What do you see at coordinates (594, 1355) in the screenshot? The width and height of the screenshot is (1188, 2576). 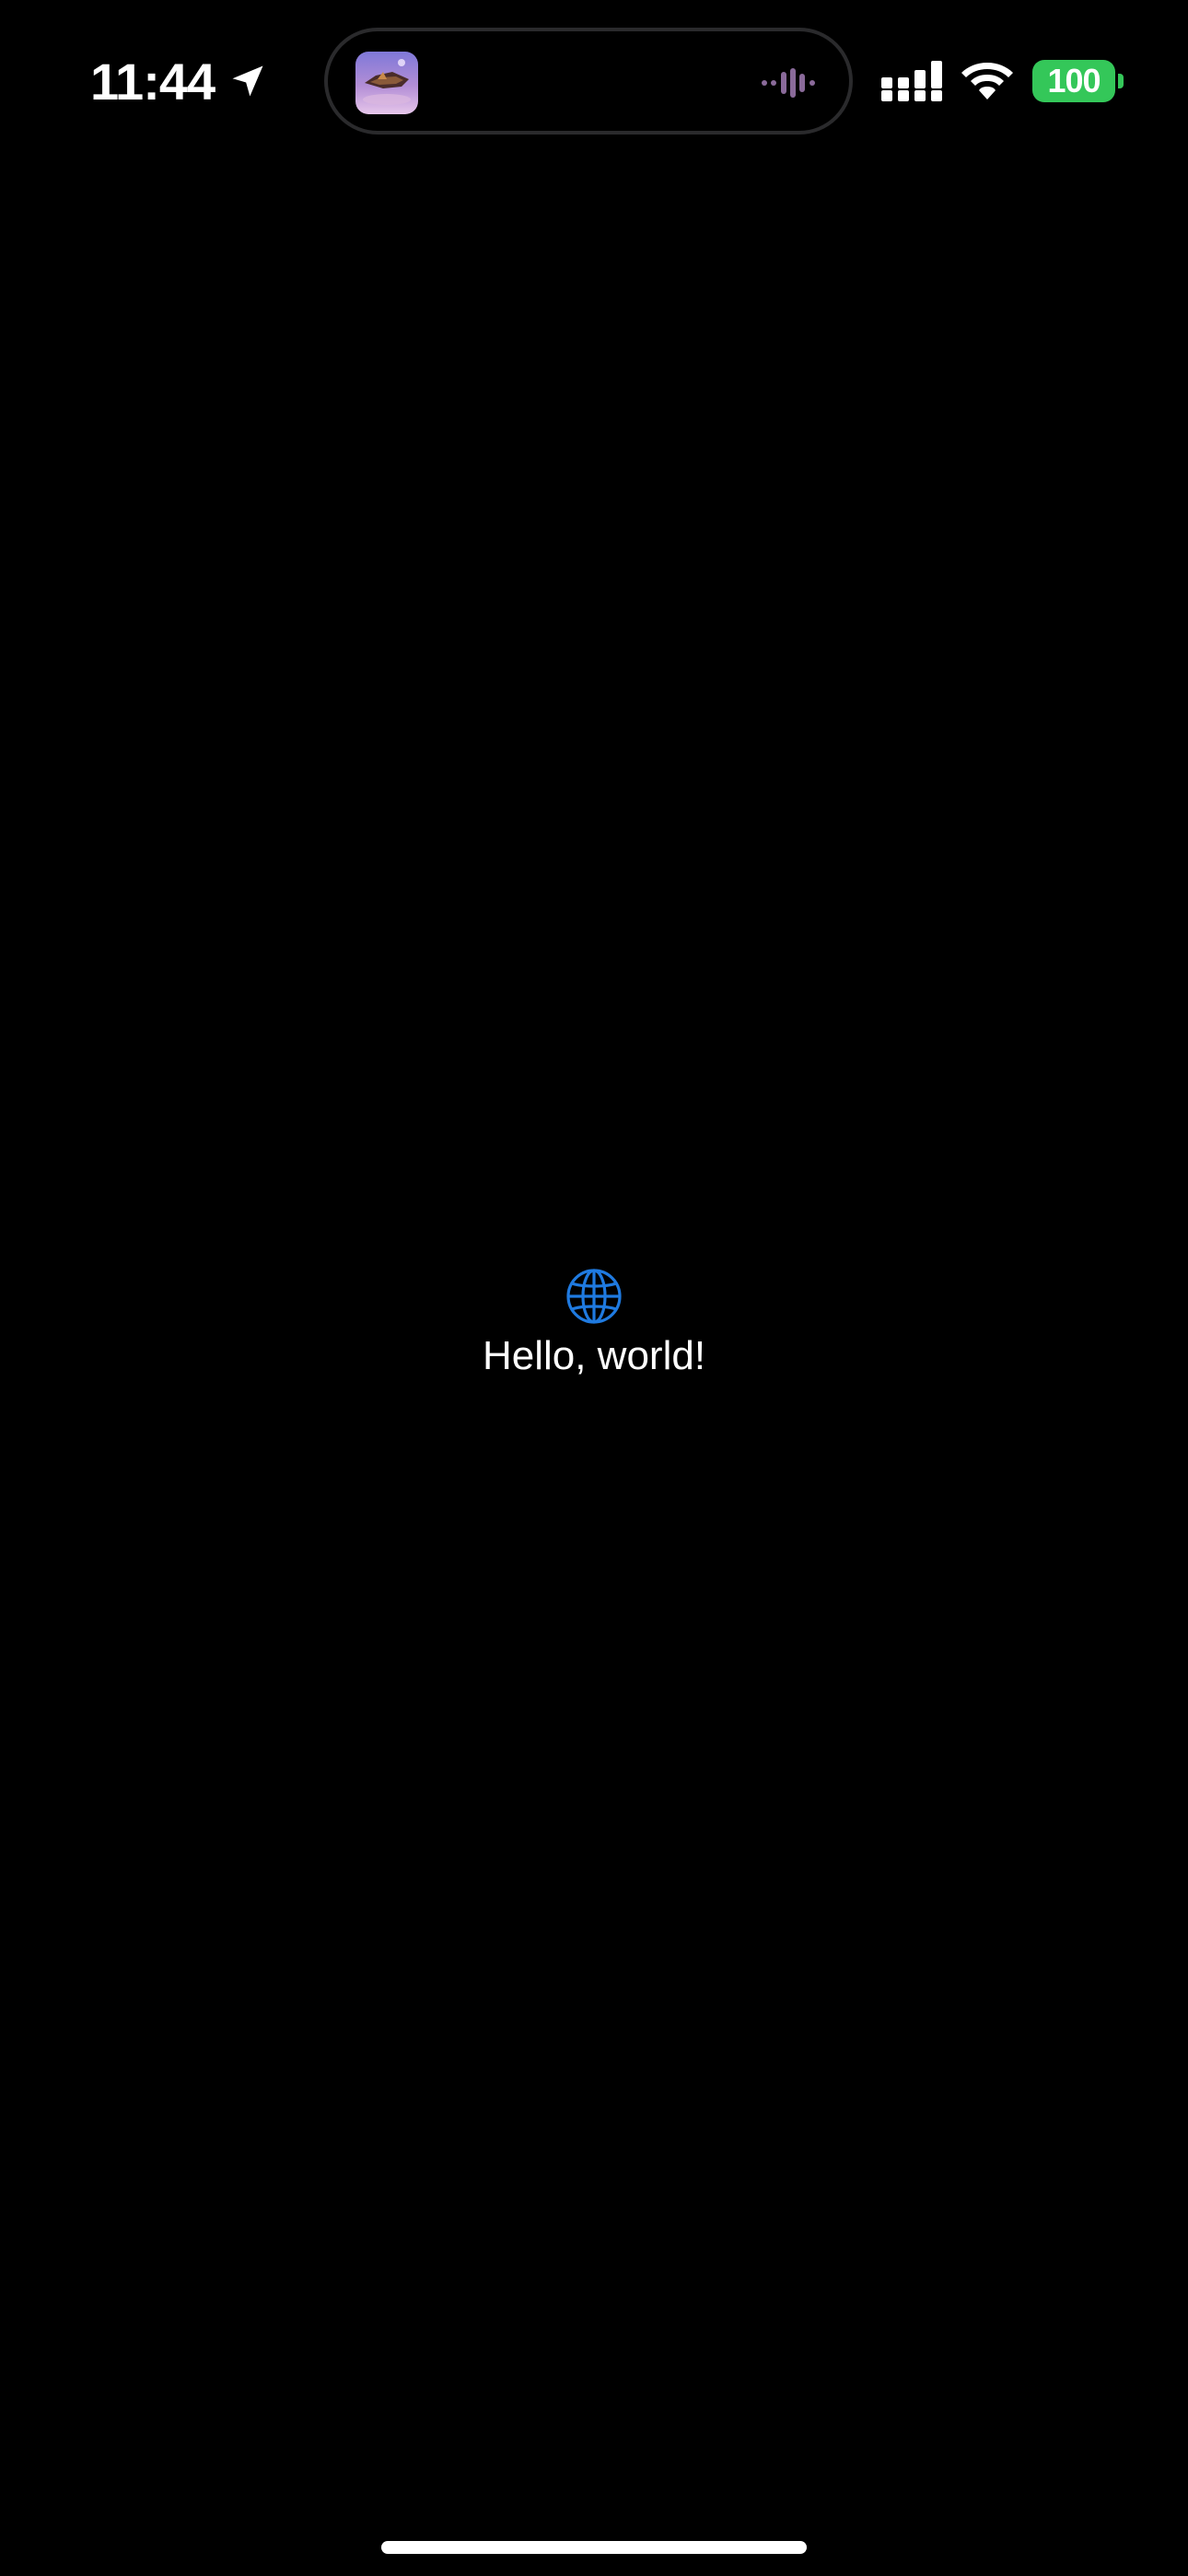 I see `greeting-text: Hello, world!` at bounding box center [594, 1355].